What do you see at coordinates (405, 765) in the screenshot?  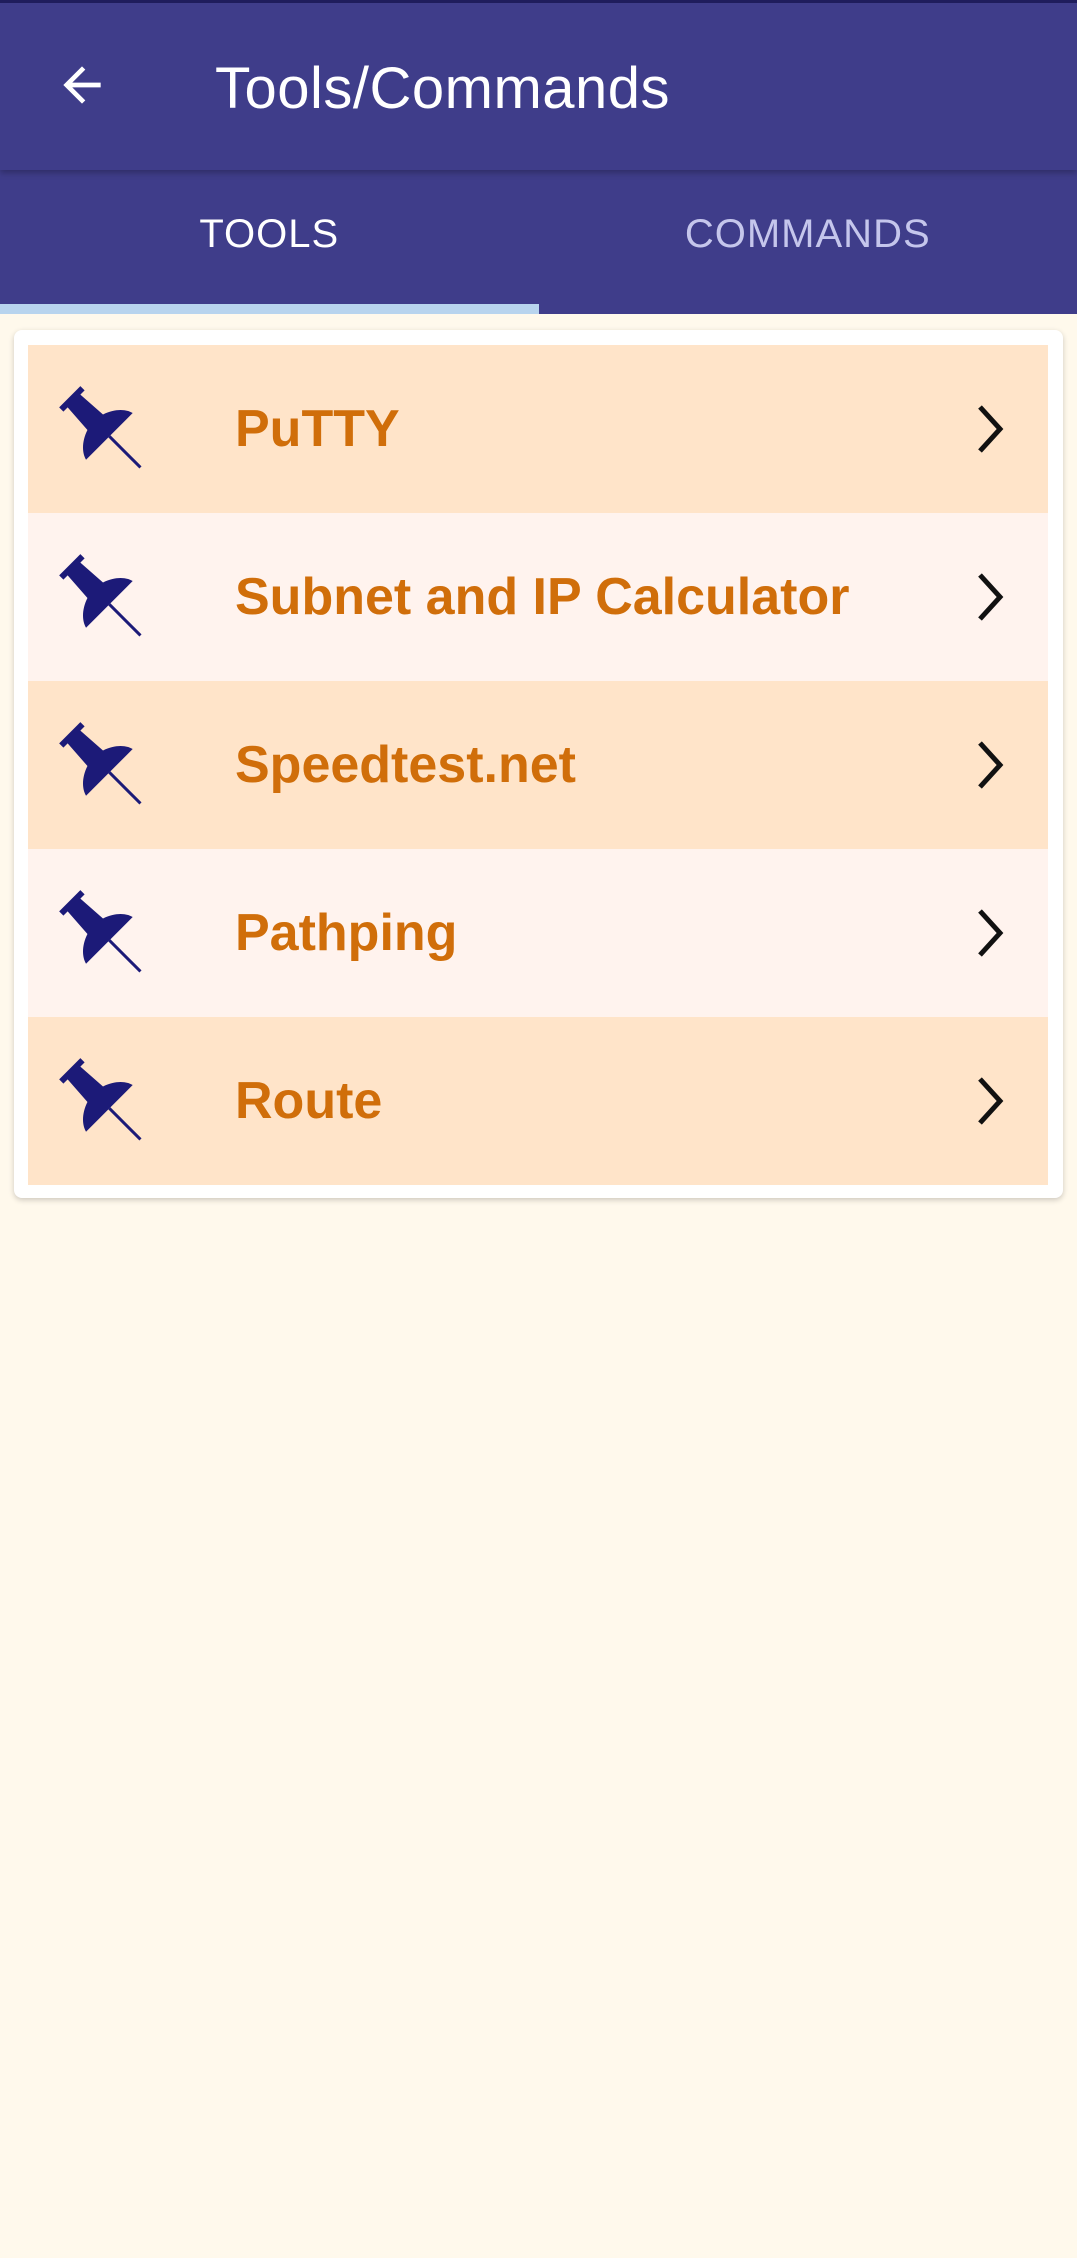 I see `tool-label: Speedtest.net` at bounding box center [405, 765].